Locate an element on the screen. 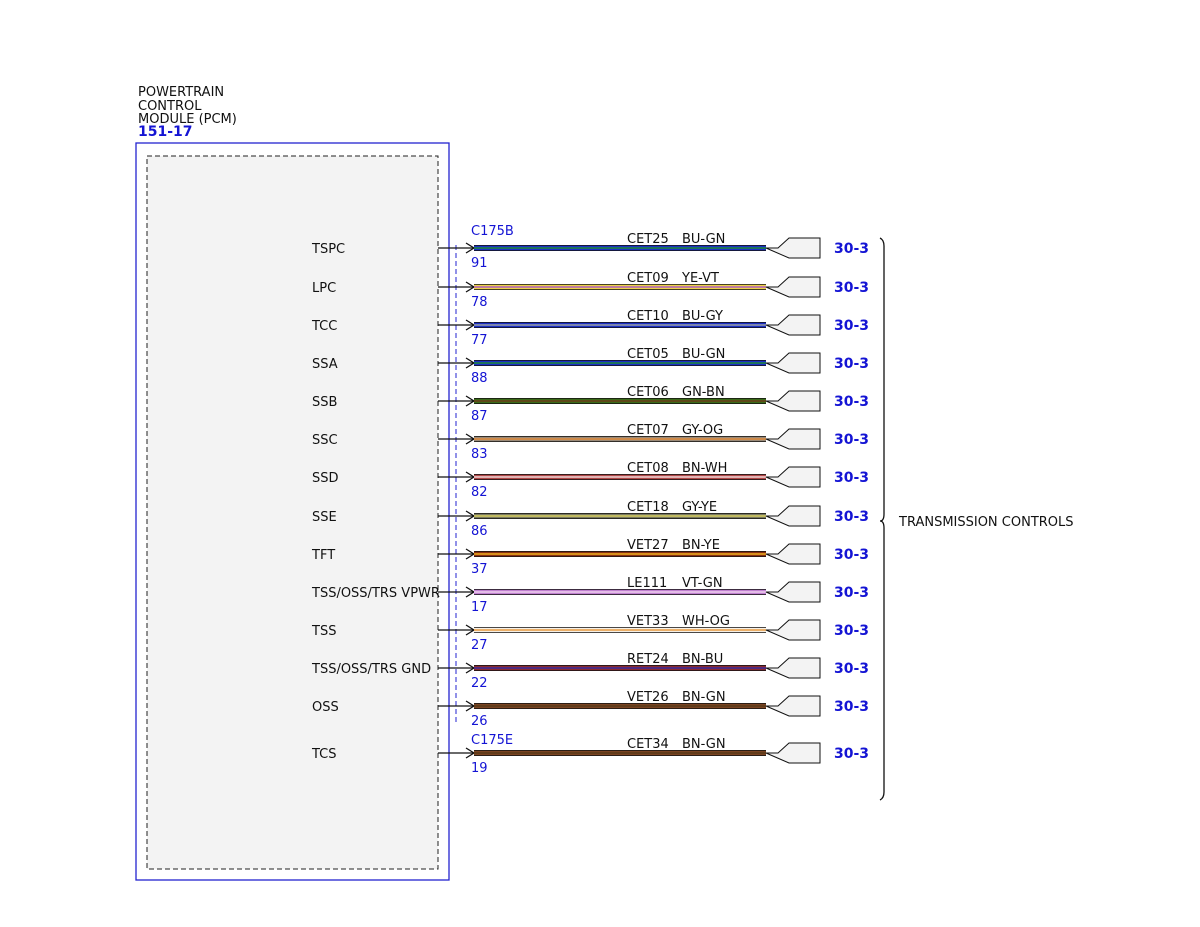  wire-color-code: VT-GN is located at coordinates (702, 583).